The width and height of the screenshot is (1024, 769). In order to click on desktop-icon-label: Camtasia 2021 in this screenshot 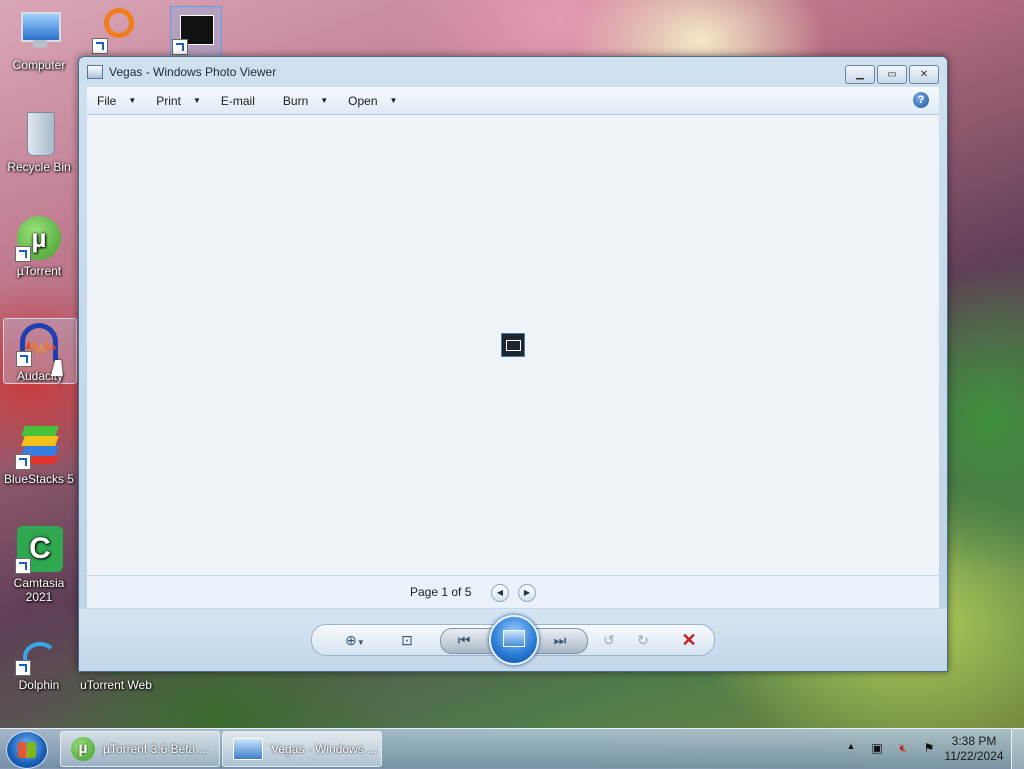, I will do `click(39, 590)`.